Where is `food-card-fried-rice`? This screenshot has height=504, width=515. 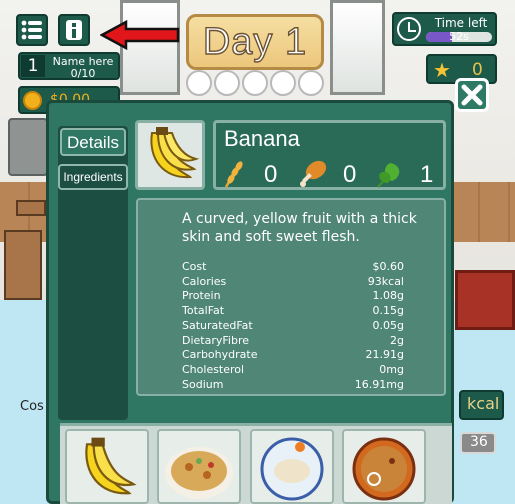 food-card-fried-rice is located at coordinates (199, 466).